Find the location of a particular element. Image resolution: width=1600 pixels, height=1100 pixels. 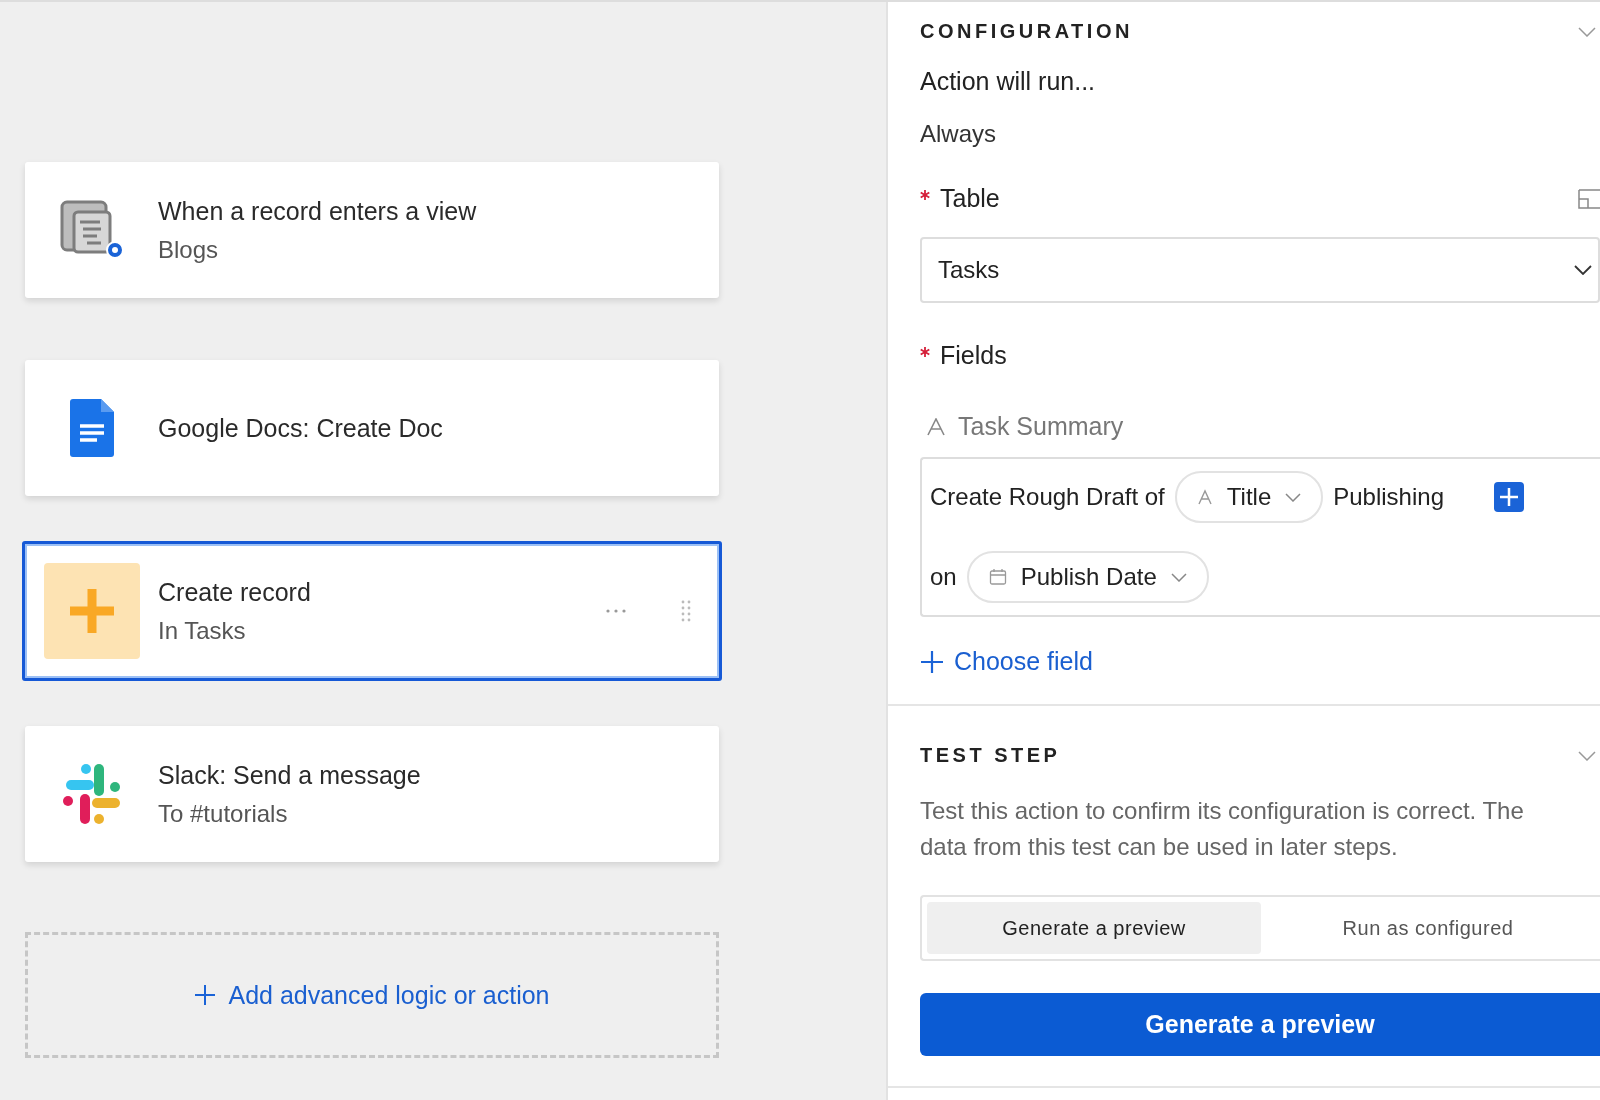

step-title: Create record is located at coordinates (235, 592).